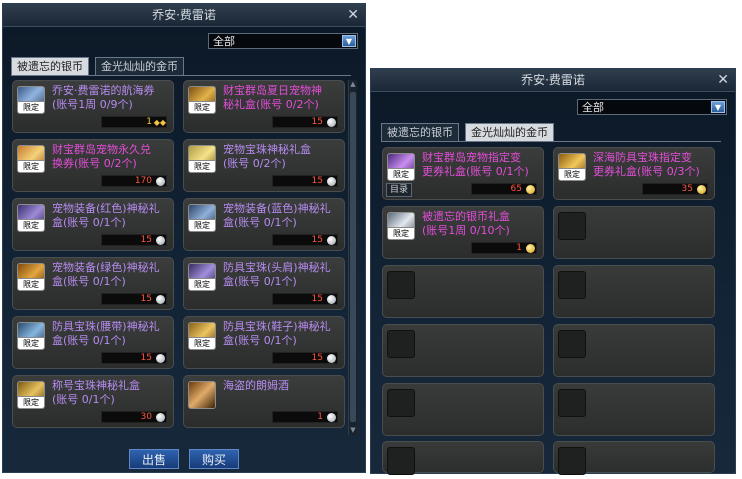 Image resolution: width=742 pixels, height=479 pixels. What do you see at coordinates (646, 164) in the screenshot?
I see `item-name: 深海防具宝珠指定变 更券礼盒(账号 0/3个)` at bounding box center [646, 164].